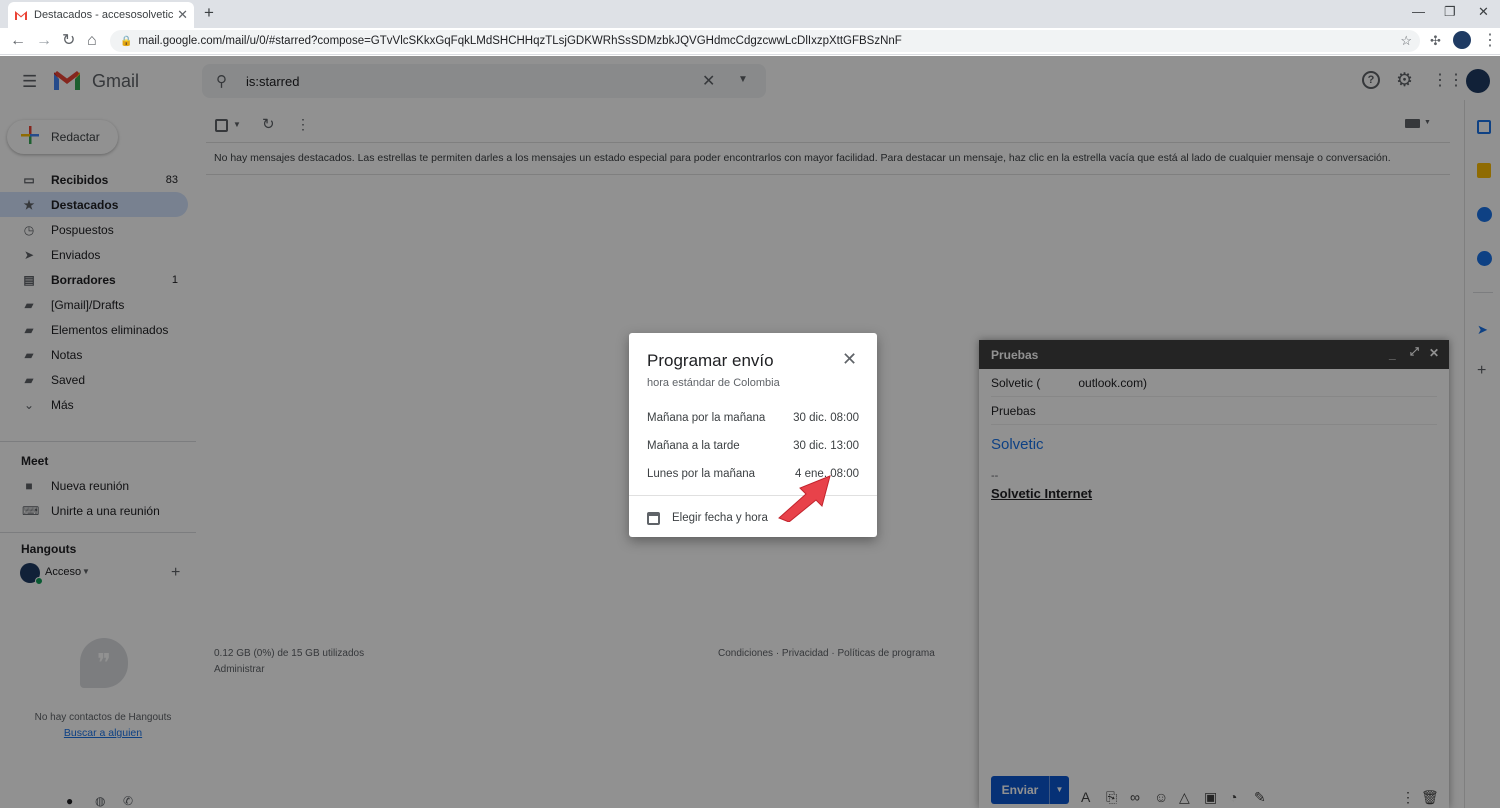 This screenshot has height=808, width=1500. Describe the element at coordinates (1427, 122) in the screenshot. I see `input-tools-dropdown-icon: ▼` at that location.